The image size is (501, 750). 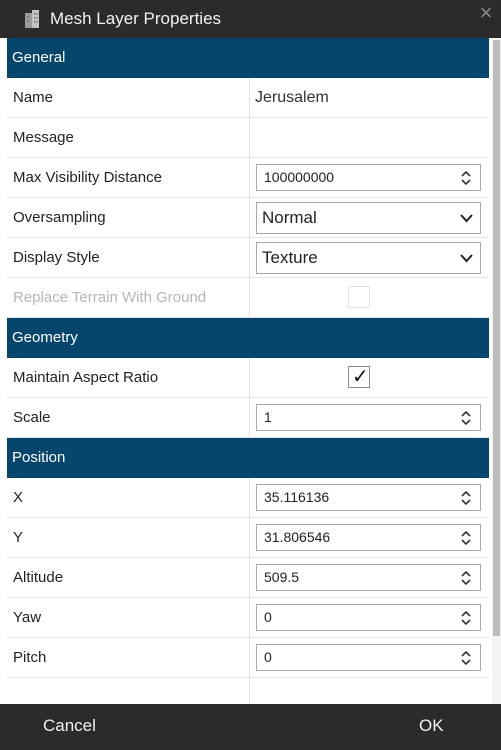 I want to click on row-replace-terrain-with-ground: Replace Terrain With Ground, so click(x=248, y=298).